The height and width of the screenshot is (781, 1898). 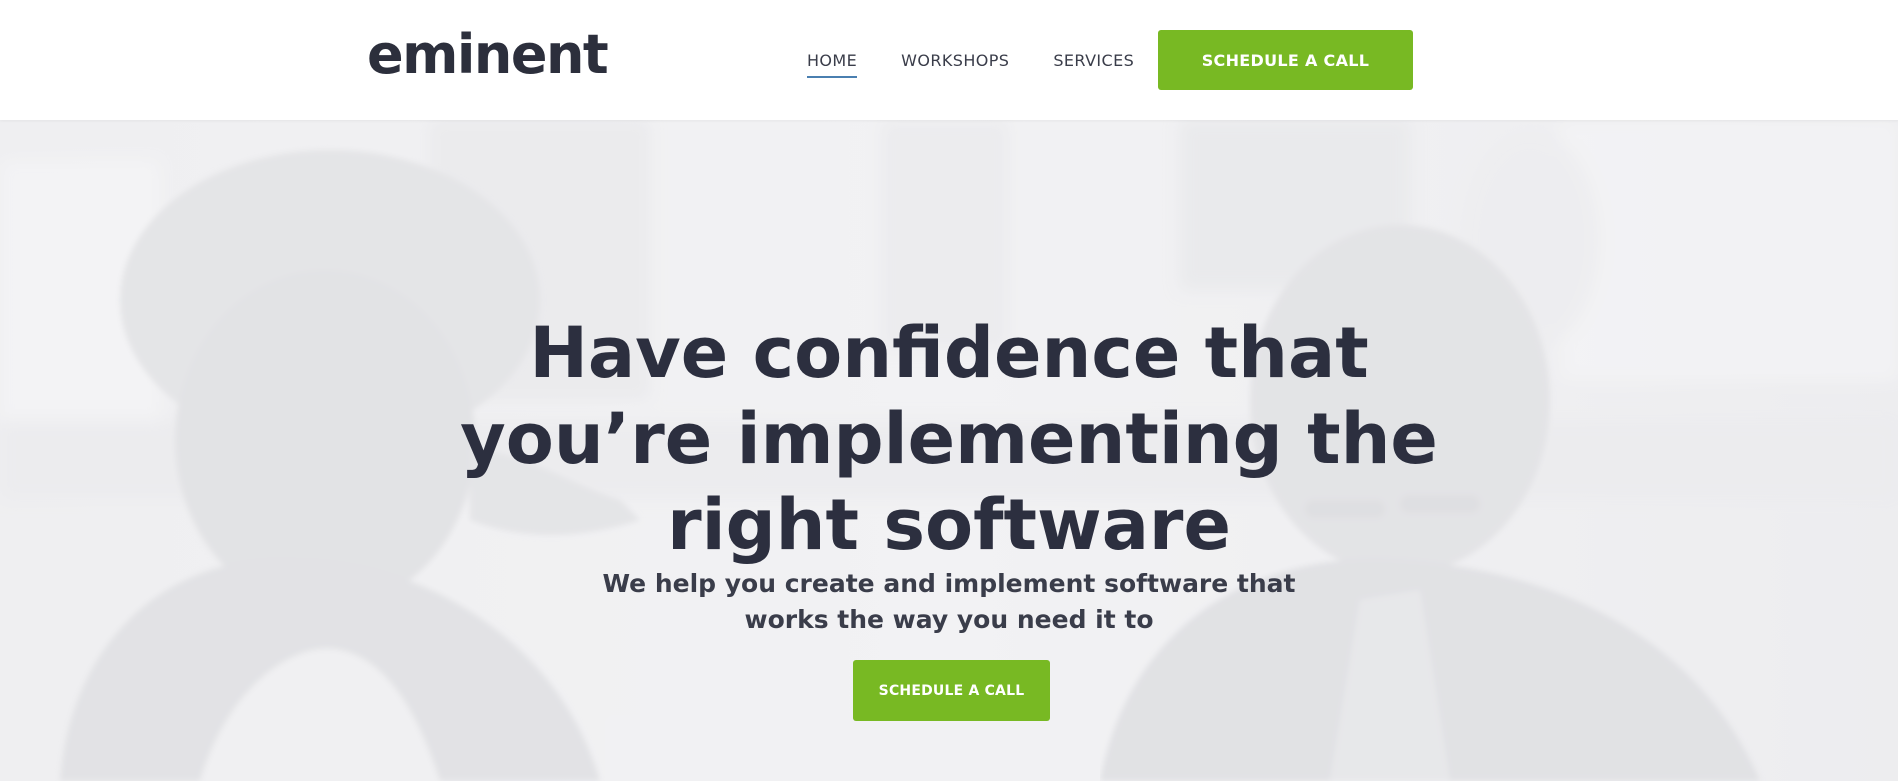 I want to click on logo: eminent, so click(x=488, y=55).